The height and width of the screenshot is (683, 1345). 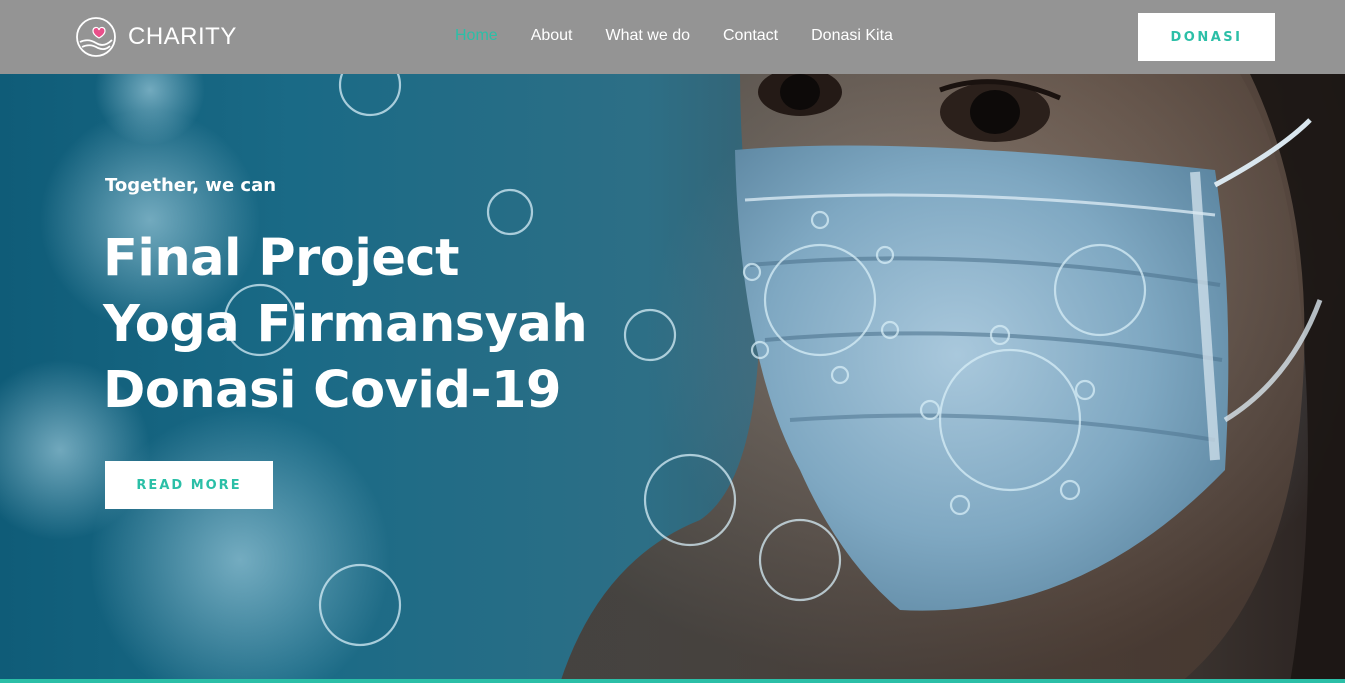 What do you see at coordinates (552, 36) in the screenshot?
I see `nav-about: About` at bounding box center [552, 36].